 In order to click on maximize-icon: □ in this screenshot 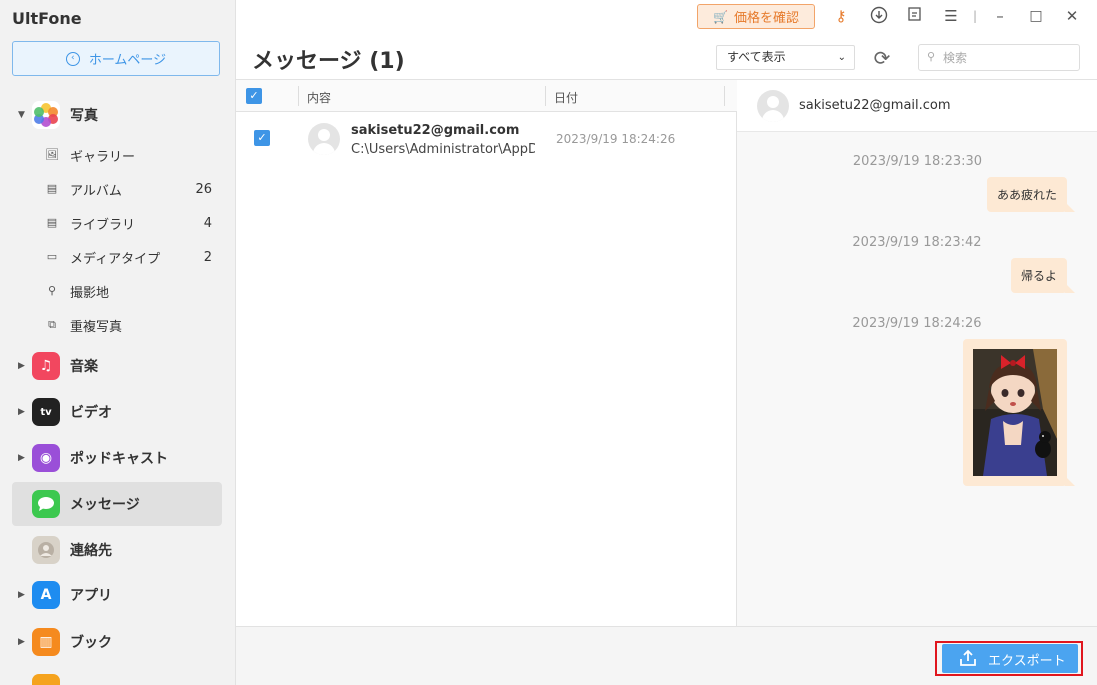, I will do `click(1036, 16)`.